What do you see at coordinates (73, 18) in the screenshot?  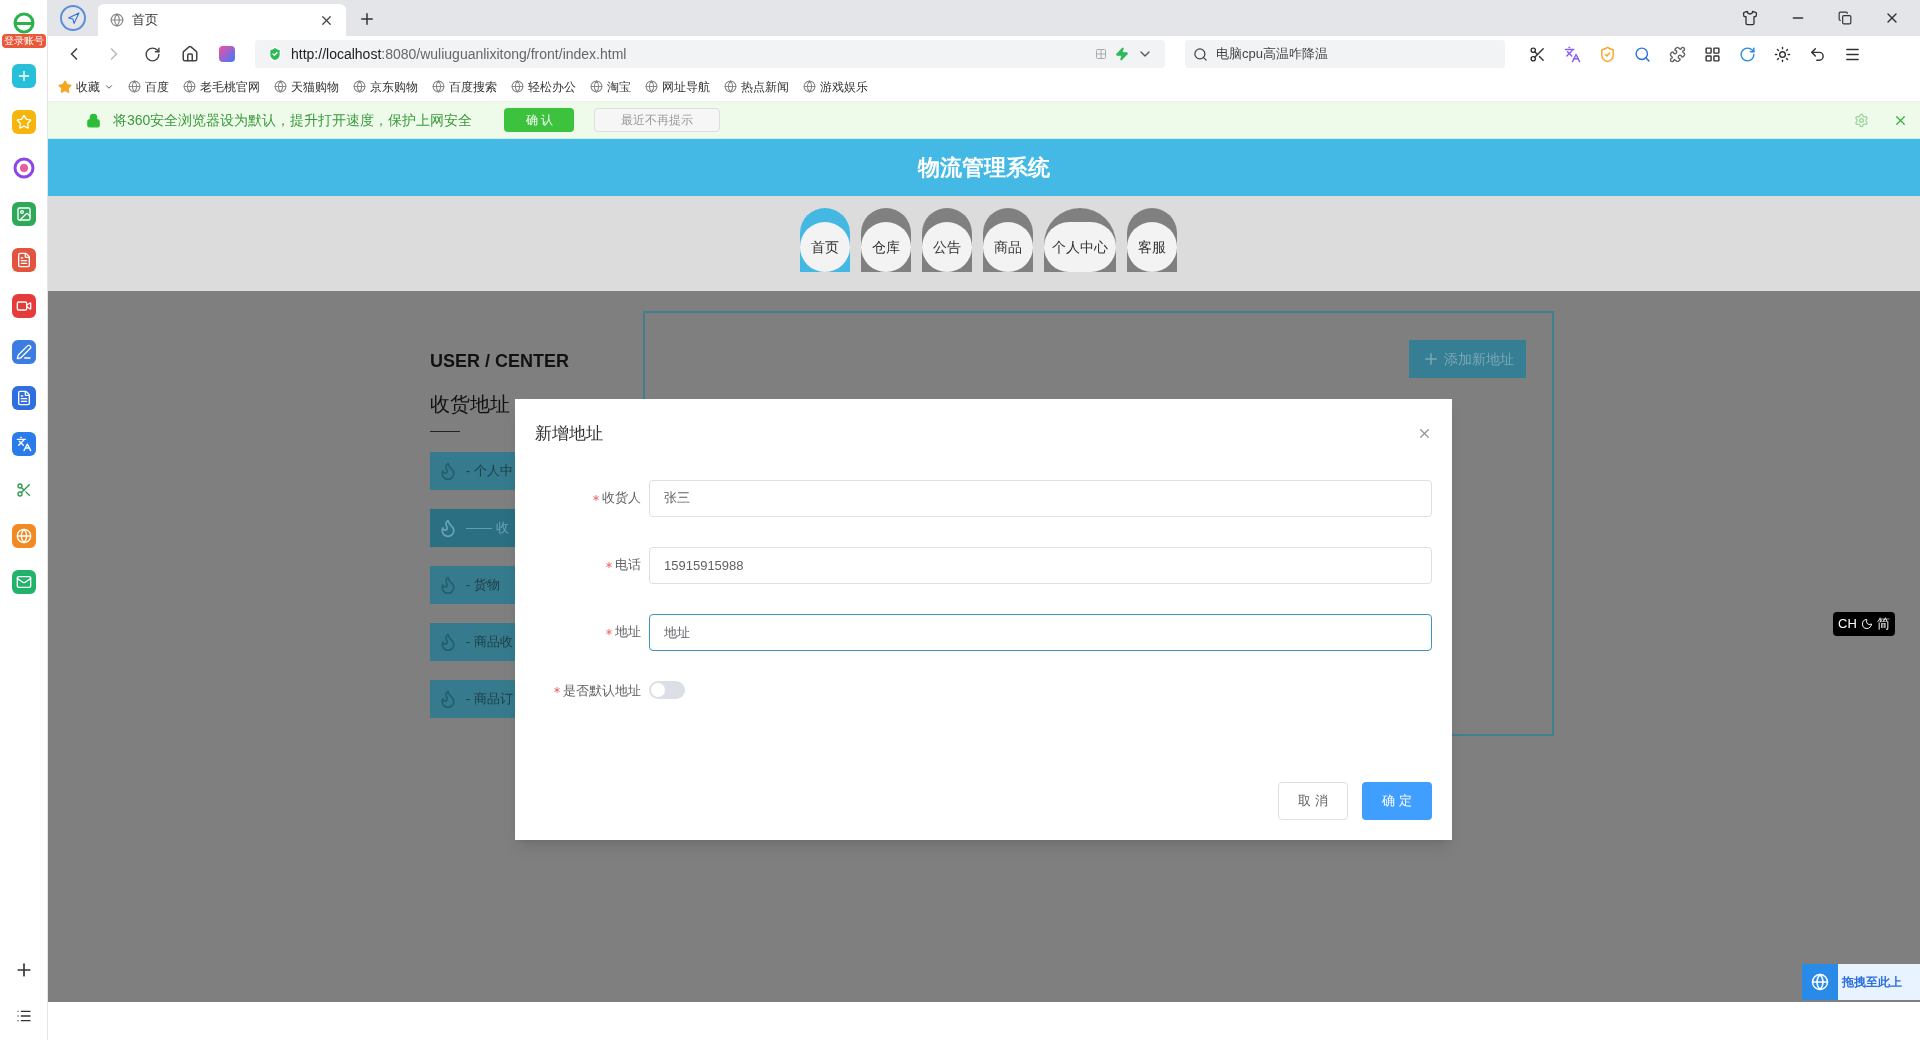 I see `navigation-icon` at bounding box center [73, 18].